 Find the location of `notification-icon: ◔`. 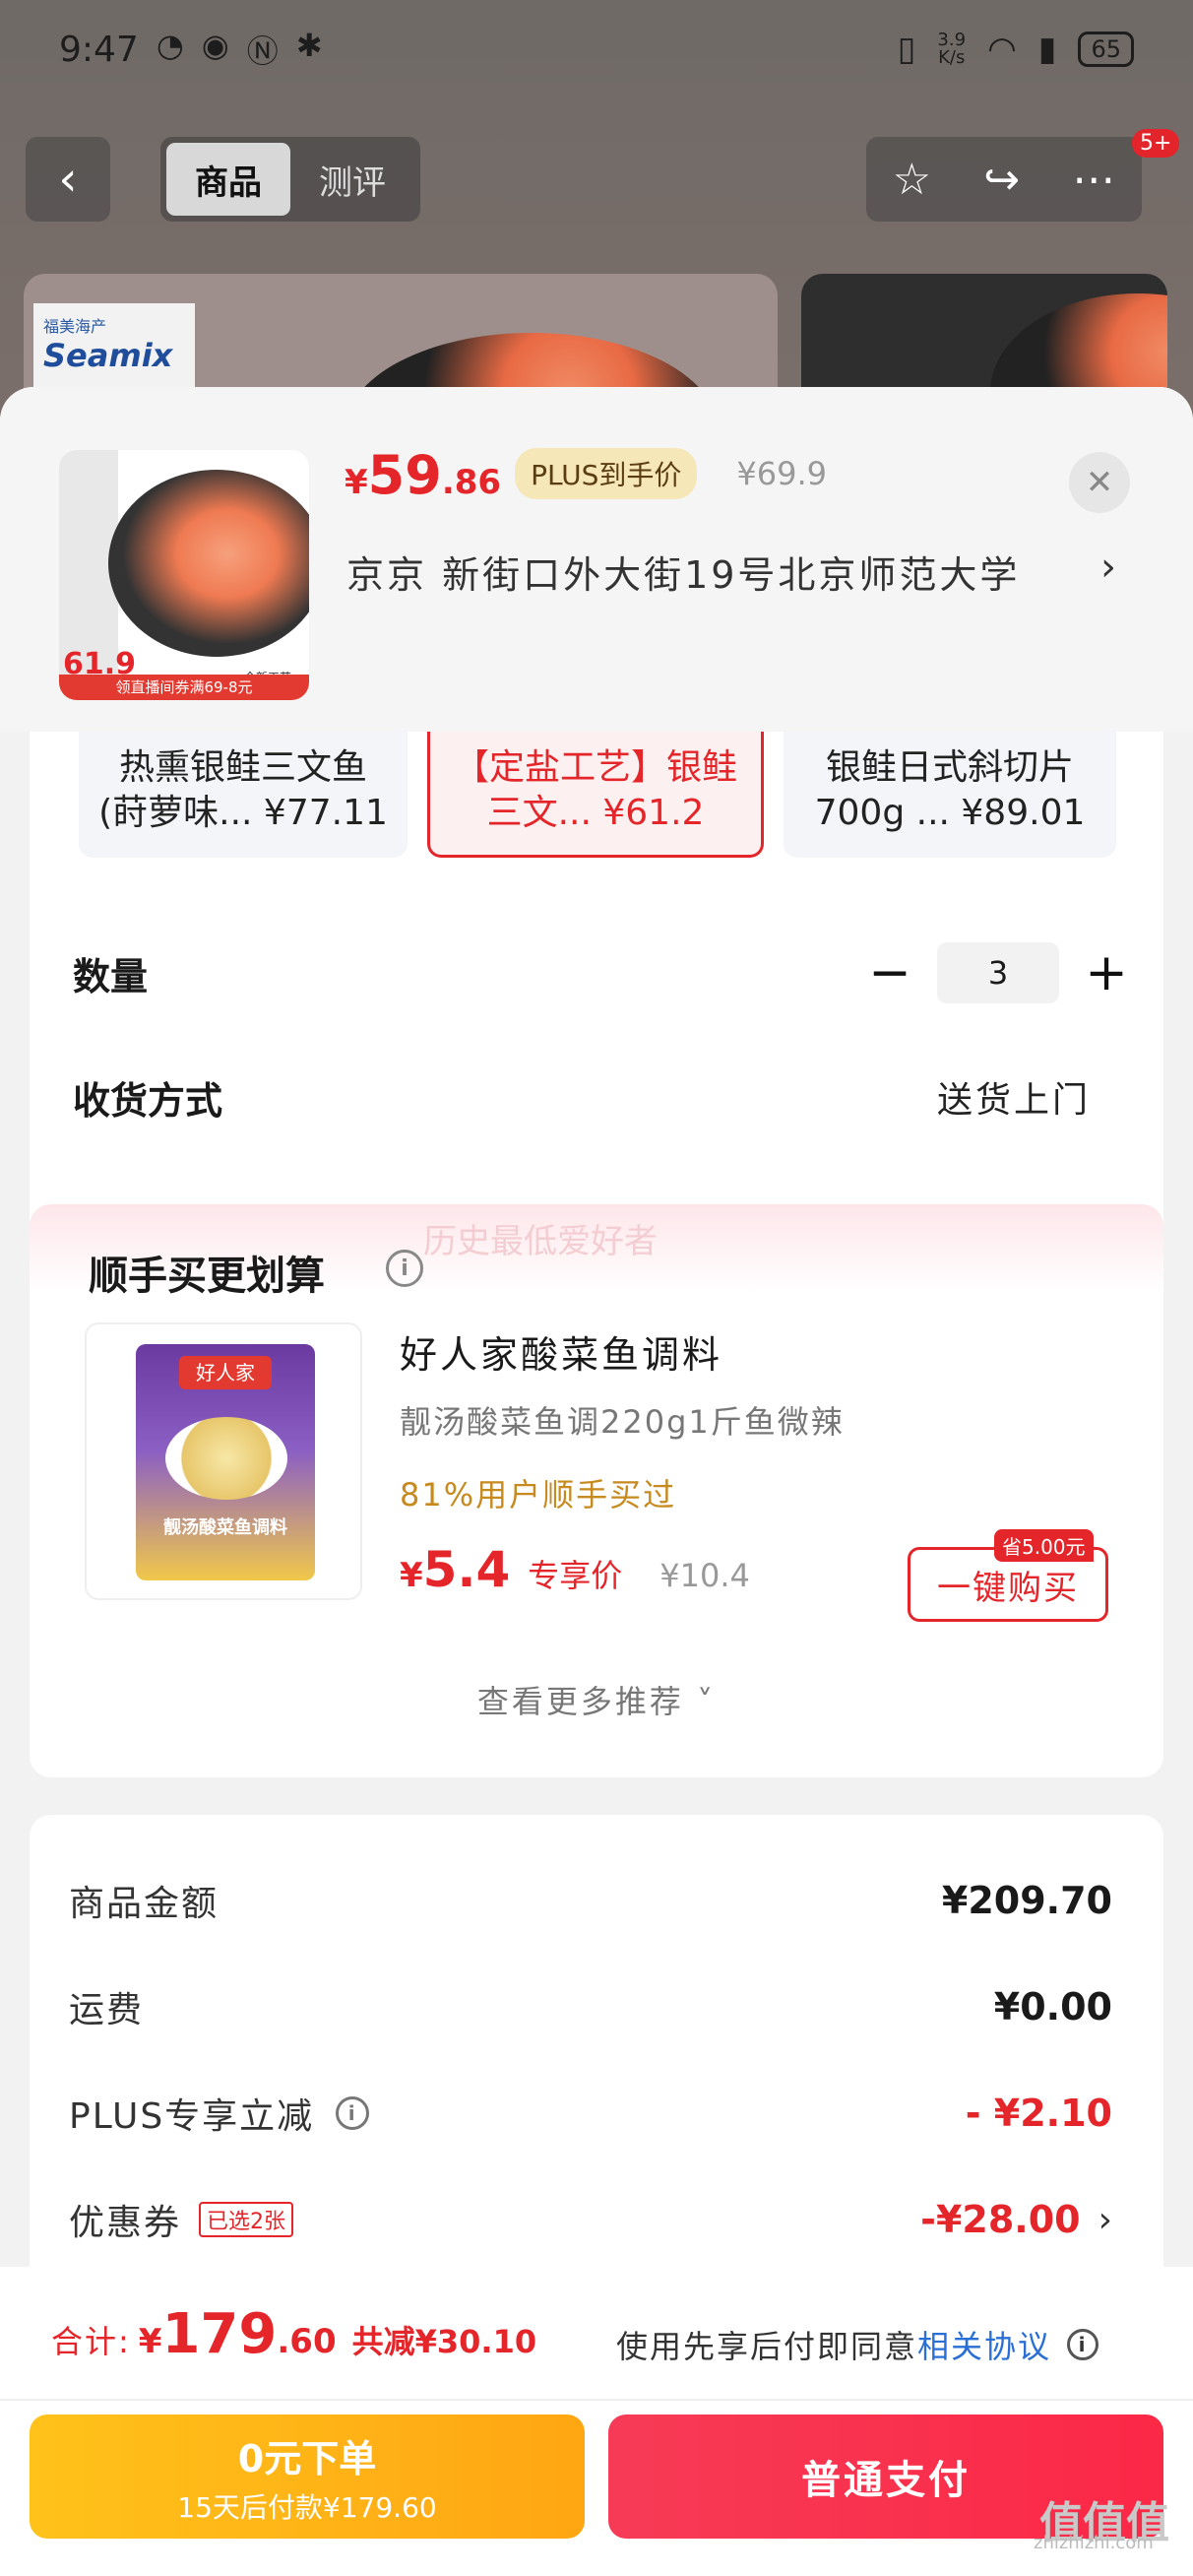

notification-icon: ◔ is located at coordinates (170, 45).